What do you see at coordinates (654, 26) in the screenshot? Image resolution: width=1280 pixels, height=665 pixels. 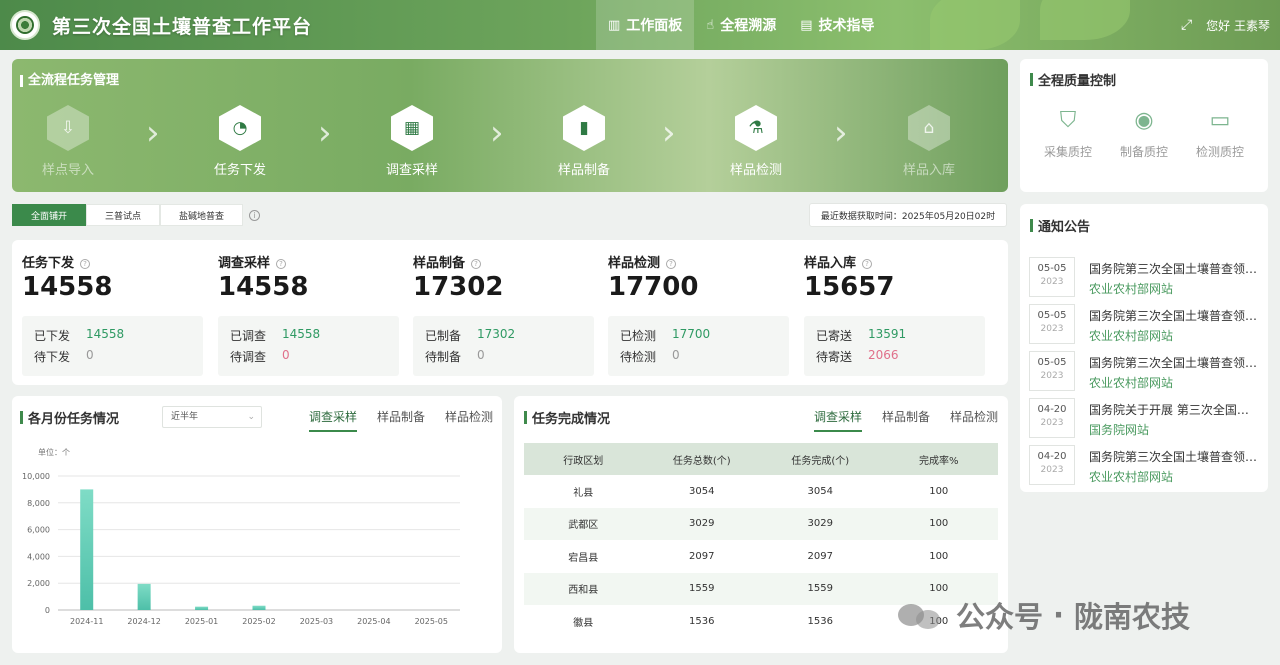 I see `nav-label: 工作面板` at bounding box center [654, 26].